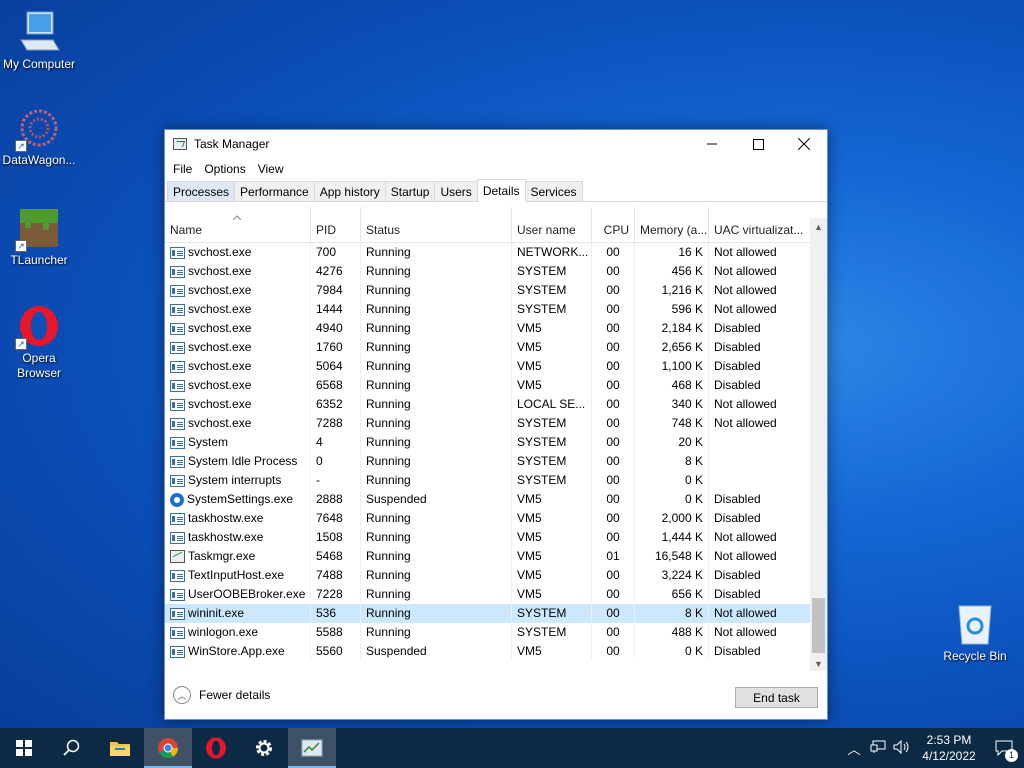 The image size is (1024, 768). Describe the element at coordinates (39, 41) in the screenshot. I see `desktop-icon-my-computer: My Computer` at that location.